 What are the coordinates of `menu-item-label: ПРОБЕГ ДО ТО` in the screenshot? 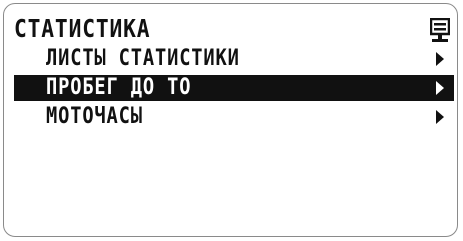 It's located at (119, 87).